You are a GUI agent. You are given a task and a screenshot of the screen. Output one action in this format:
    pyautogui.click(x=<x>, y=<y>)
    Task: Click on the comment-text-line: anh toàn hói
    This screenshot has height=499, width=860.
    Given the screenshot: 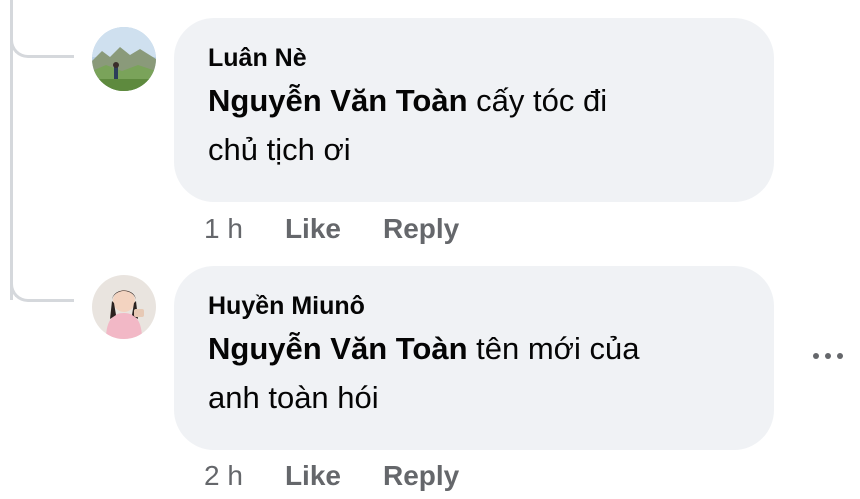 What is the action you would take?
    pyautogui.click(x=293, y=397)
    